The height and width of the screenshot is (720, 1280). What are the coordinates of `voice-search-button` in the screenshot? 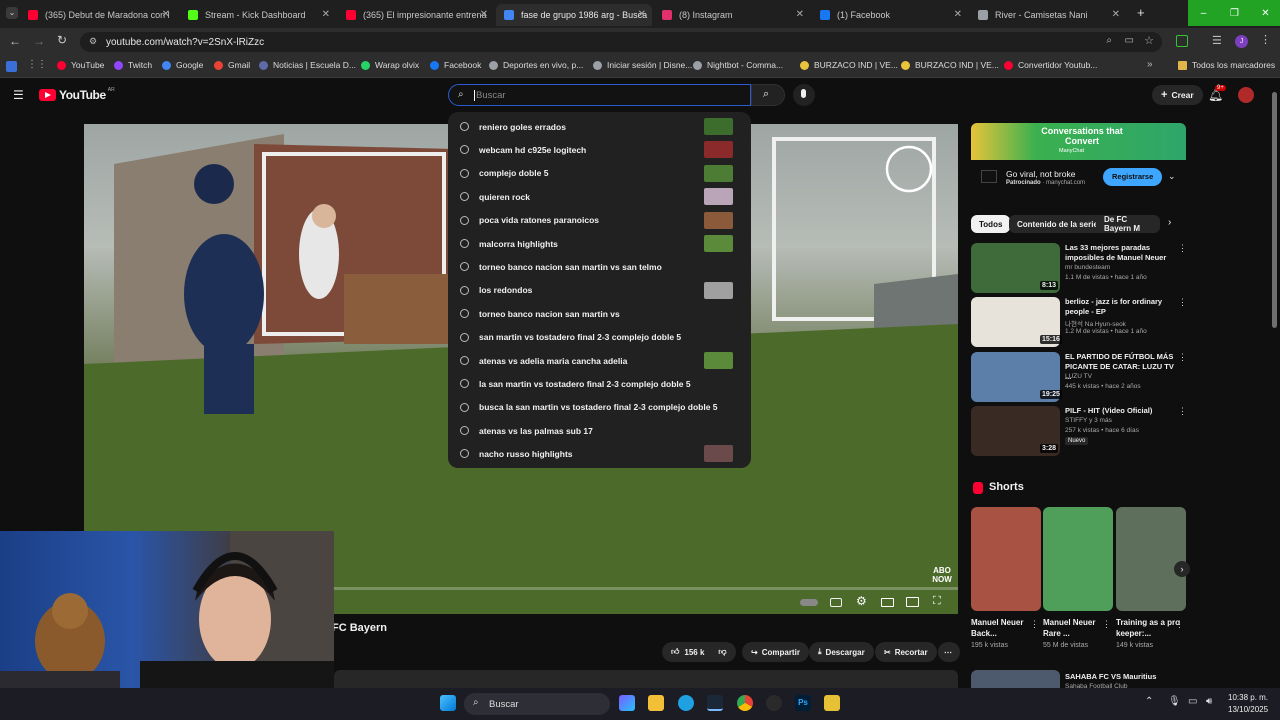 It's located at (804, 95).